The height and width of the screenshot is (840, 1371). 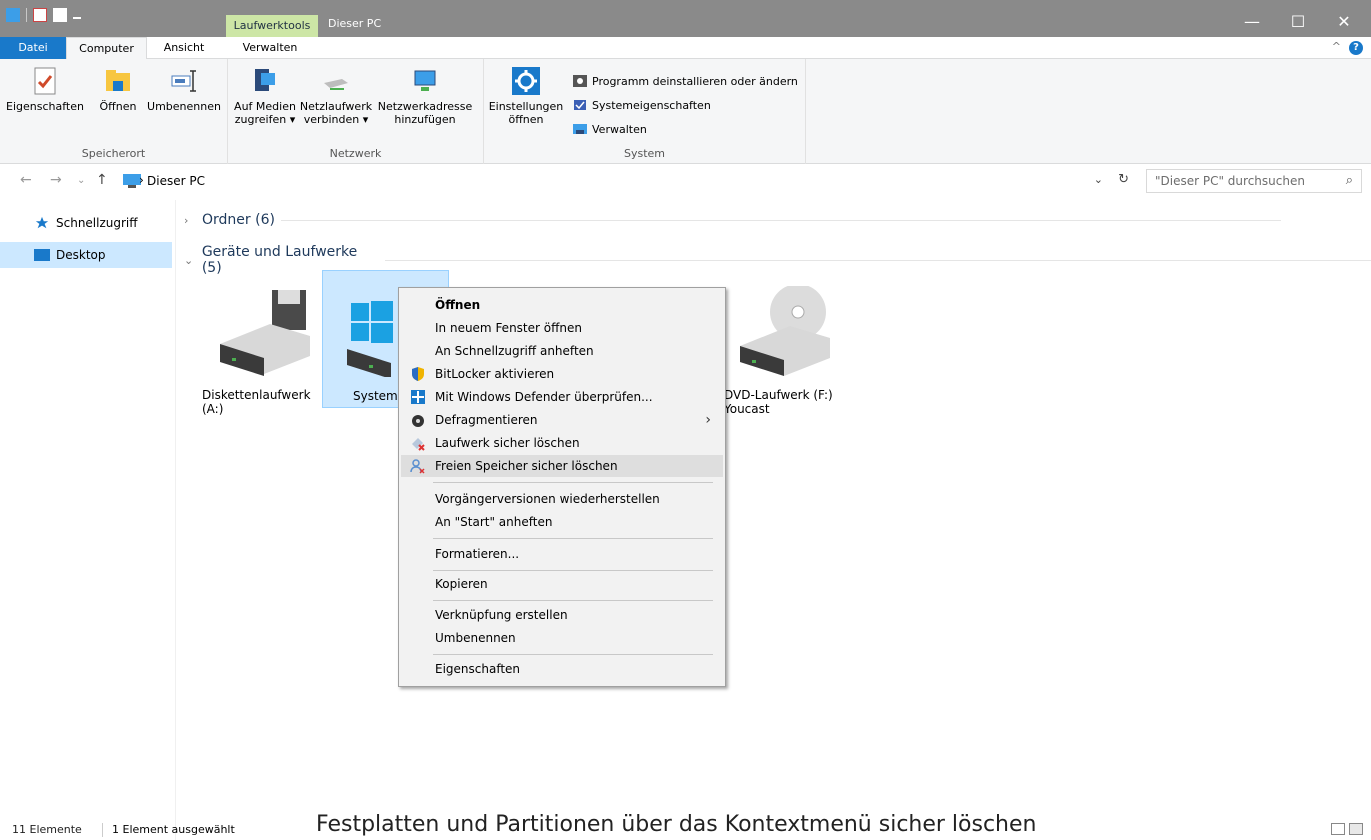 I want to click on menu-item-defragment: Defragmentieren ›, so click(x=562, y=420).